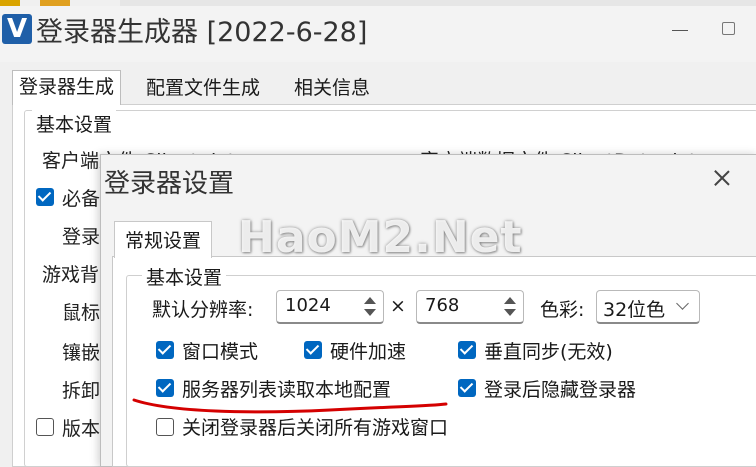  Describe the element at coordinates (442, 305) in the screenshot. I see `height-value: 768` at that location.